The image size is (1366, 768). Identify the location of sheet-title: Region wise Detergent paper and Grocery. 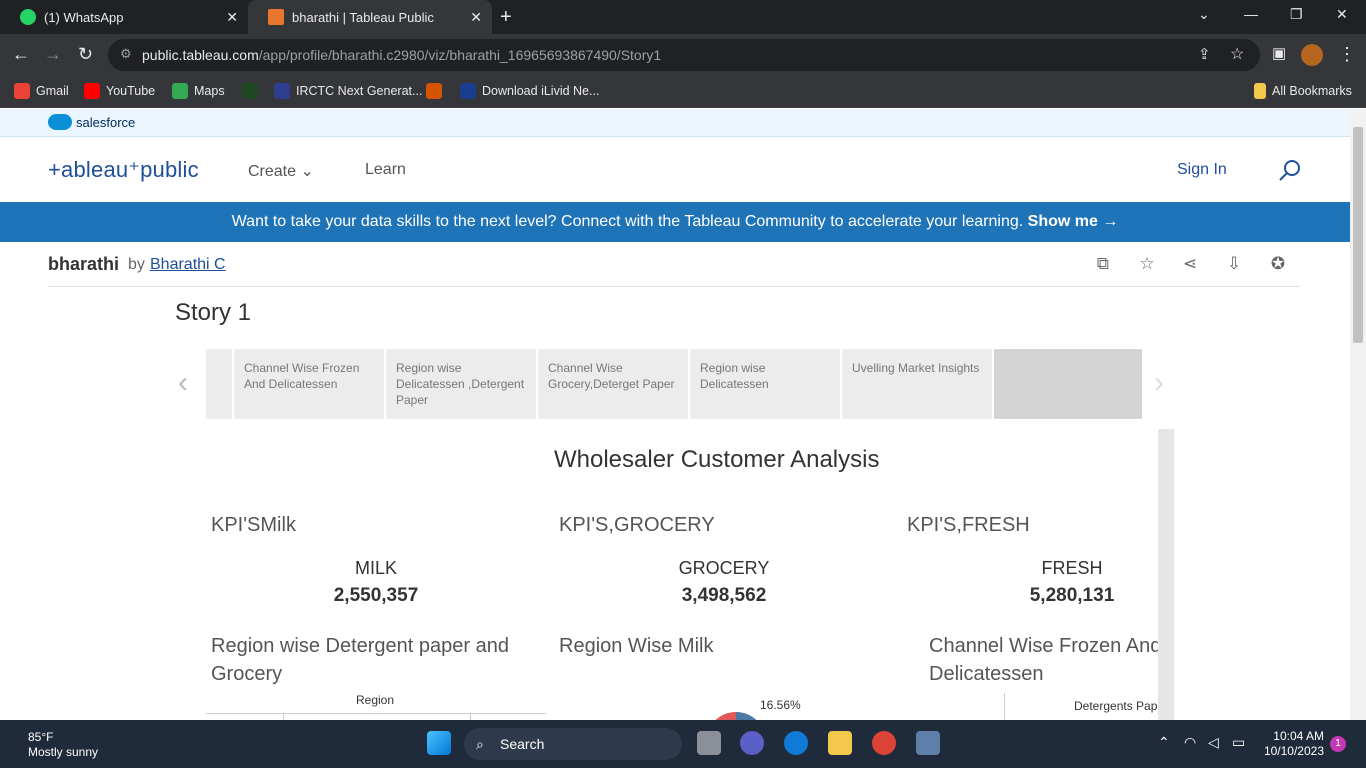
(360, 660).